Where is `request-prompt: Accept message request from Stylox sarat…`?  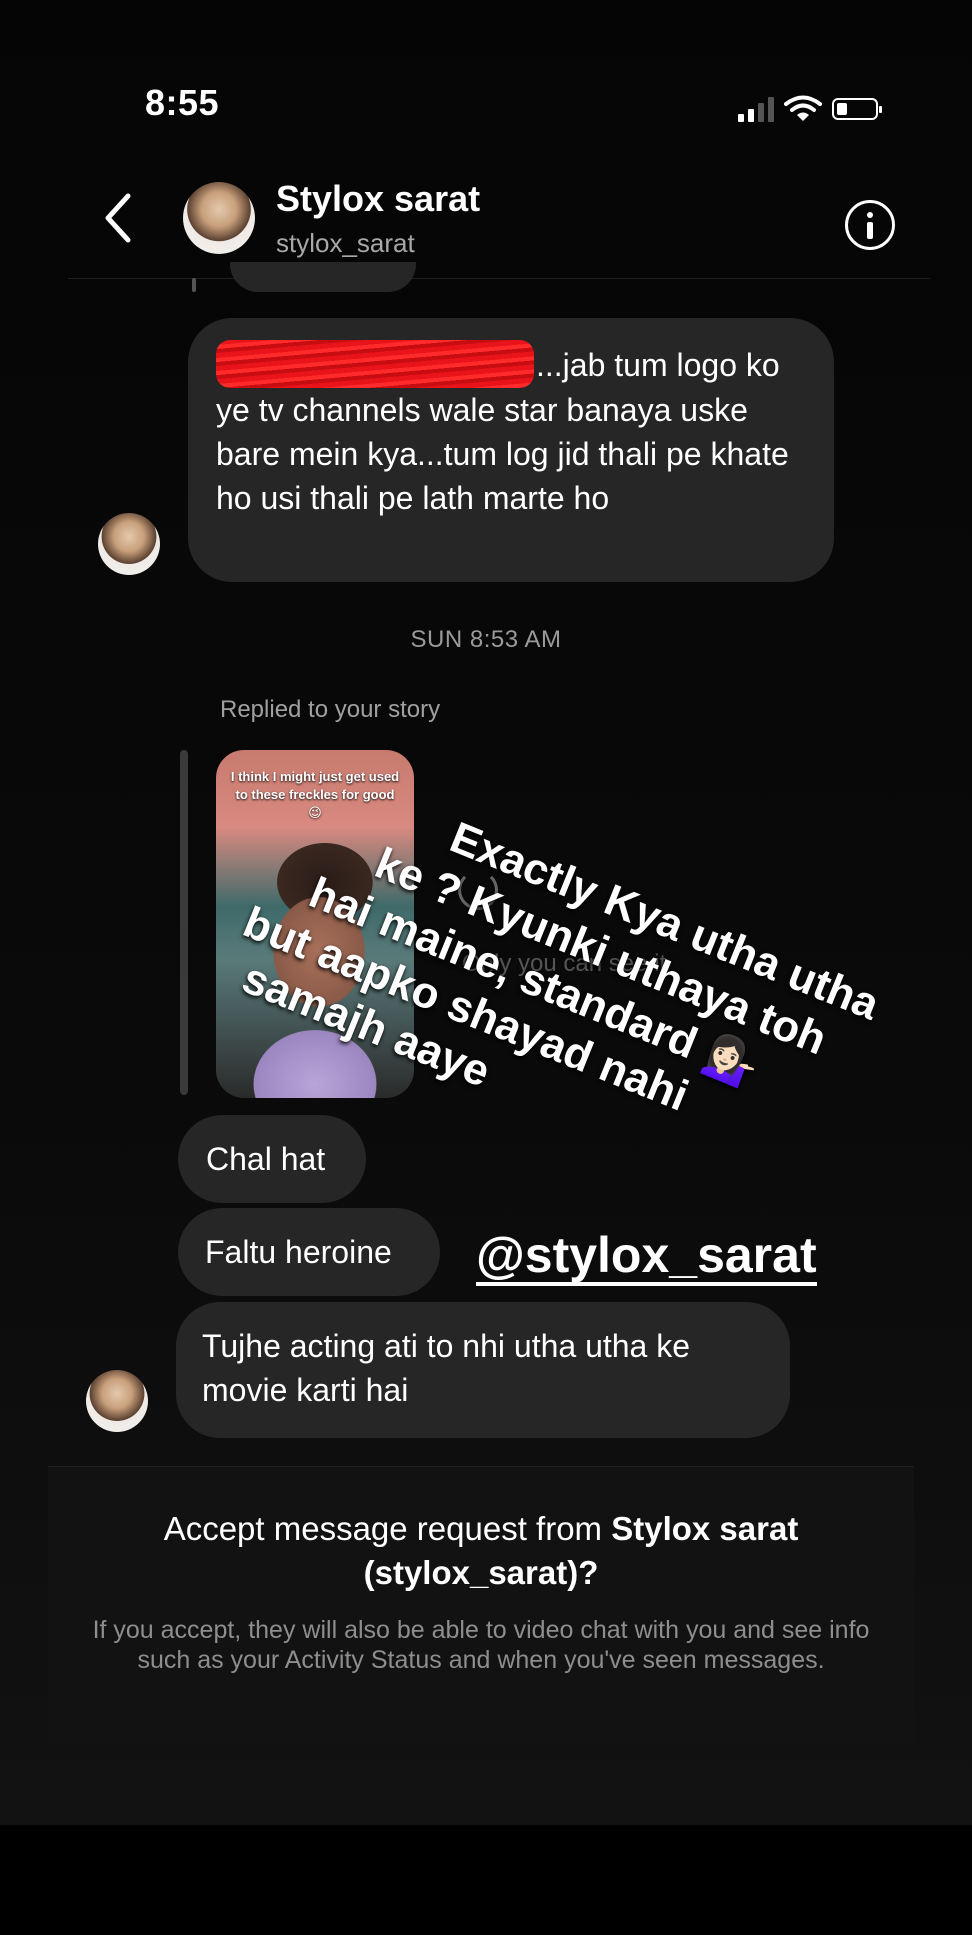
request-prompt: Accept message request from Stylox sarat… is located at coordinates (481, 1551).